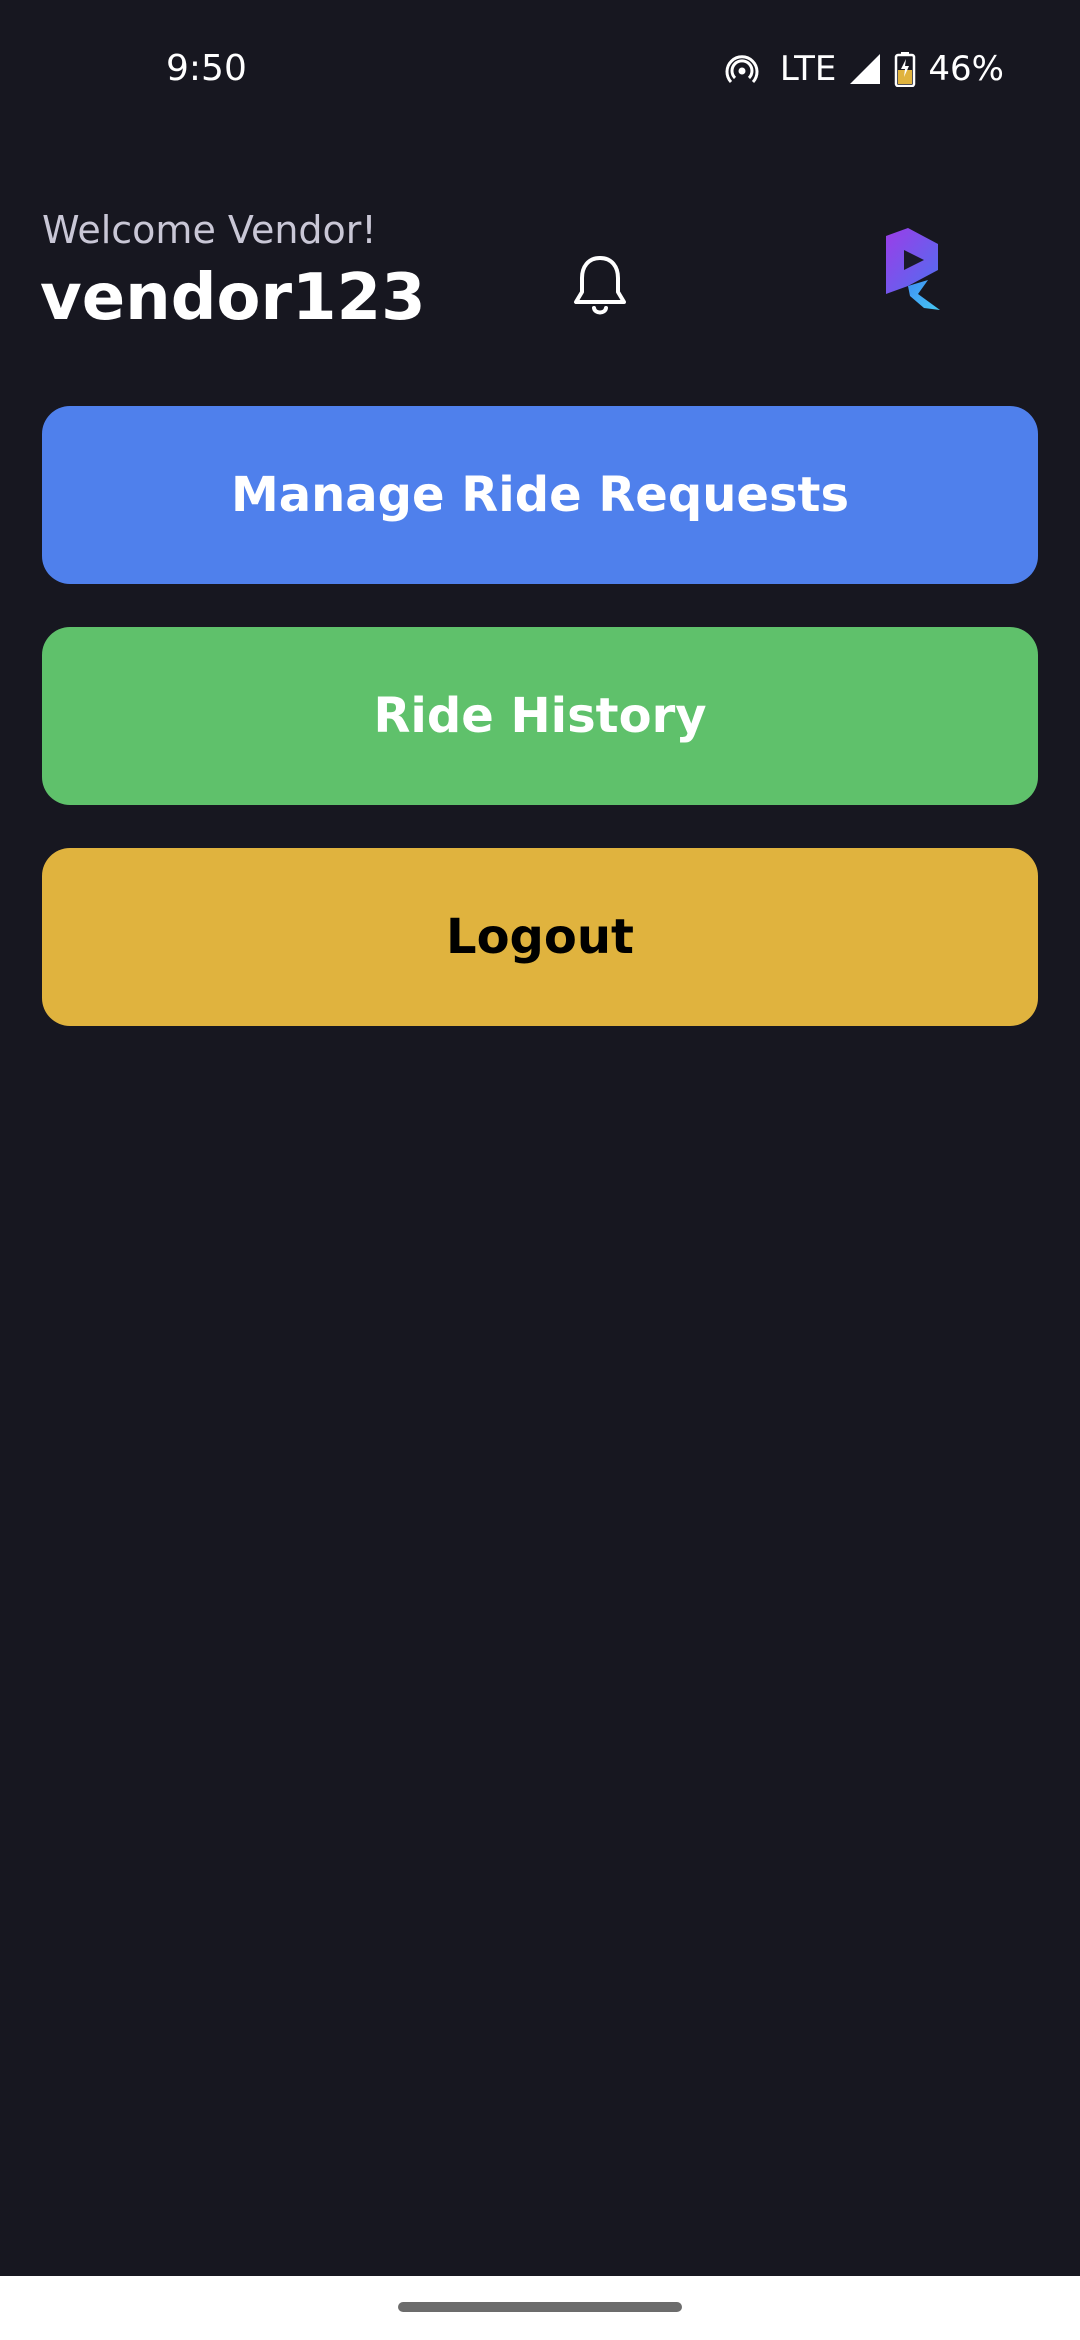 This screenshot has width=1080, height=2340. I want to click on navigation-bar, so click(540, 2308).